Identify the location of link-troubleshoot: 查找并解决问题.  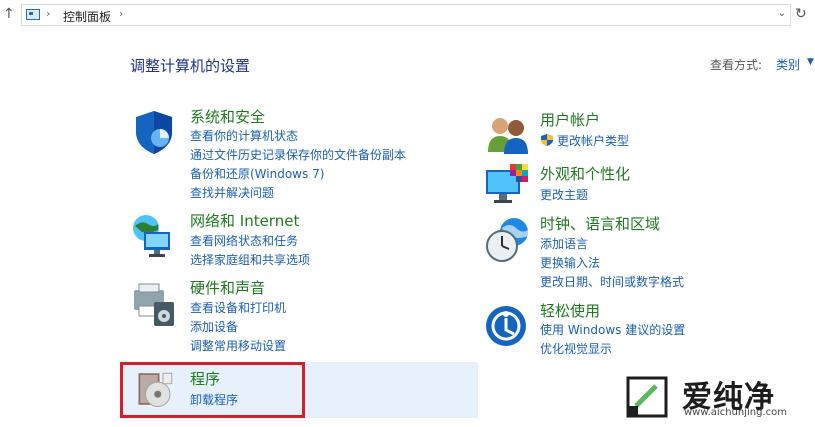
(232, 192).